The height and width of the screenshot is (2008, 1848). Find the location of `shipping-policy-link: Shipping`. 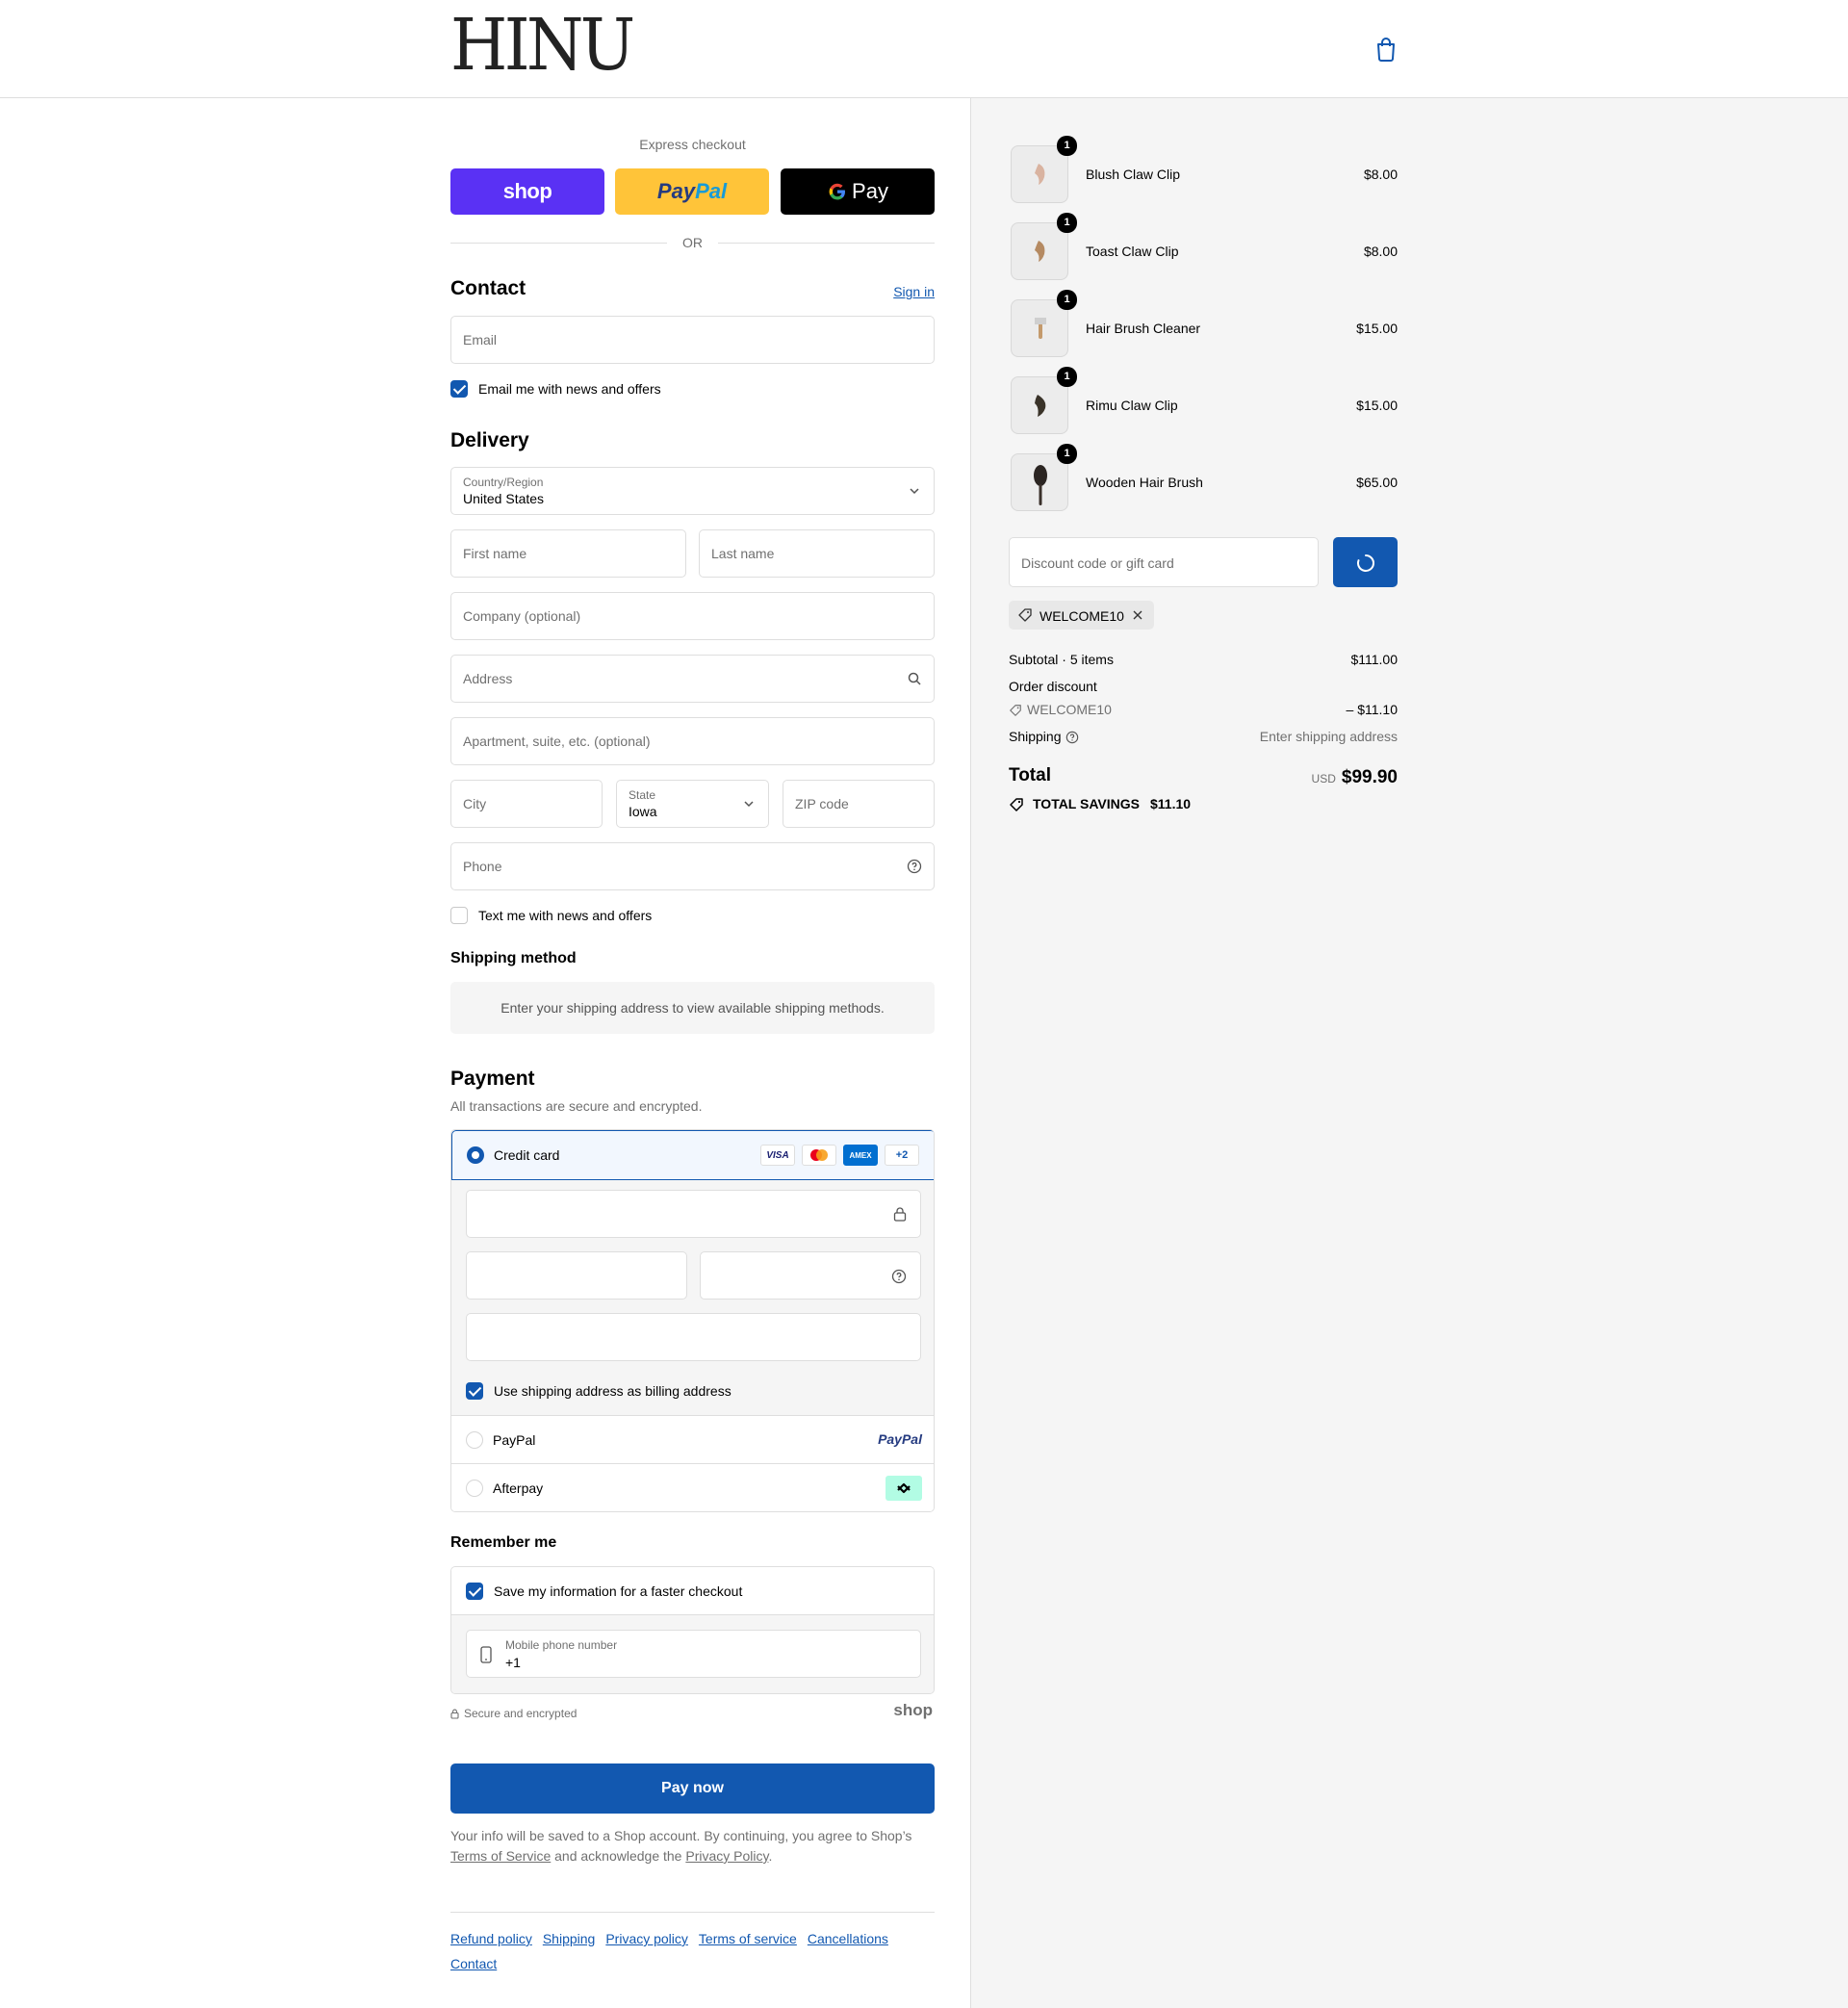

shipping-policy-link: Shipping is located at coordinates (569, 1938).